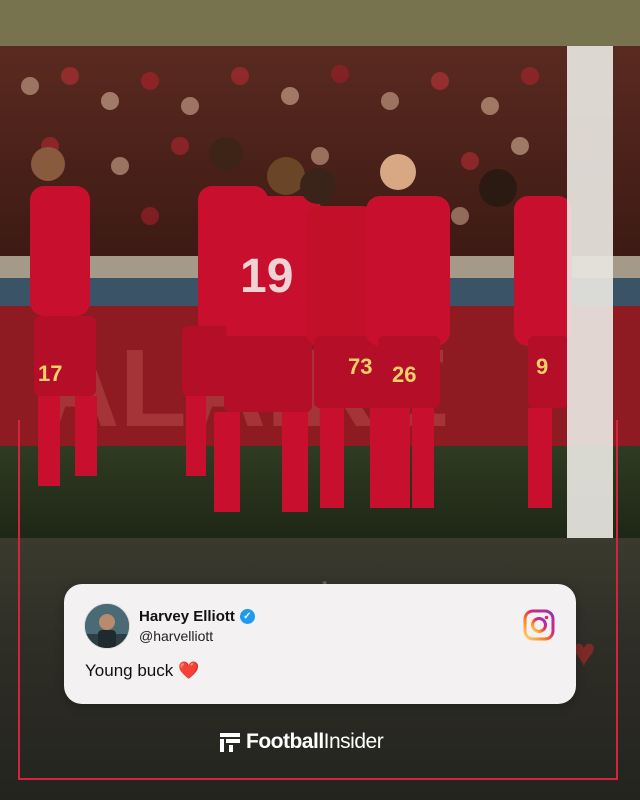 This screenshot has width=640, height=800. What do you see at coordinates (404, 374) in the screenshot?
I see `svg-text: 26` at bounding box center [404, 374].